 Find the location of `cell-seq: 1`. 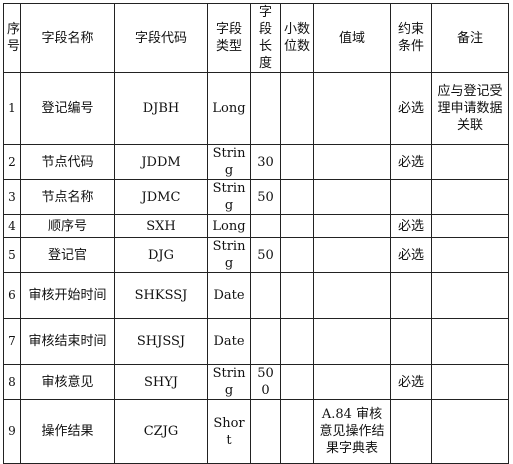

cell-seq: 1 is located at coordinates (12, 108).